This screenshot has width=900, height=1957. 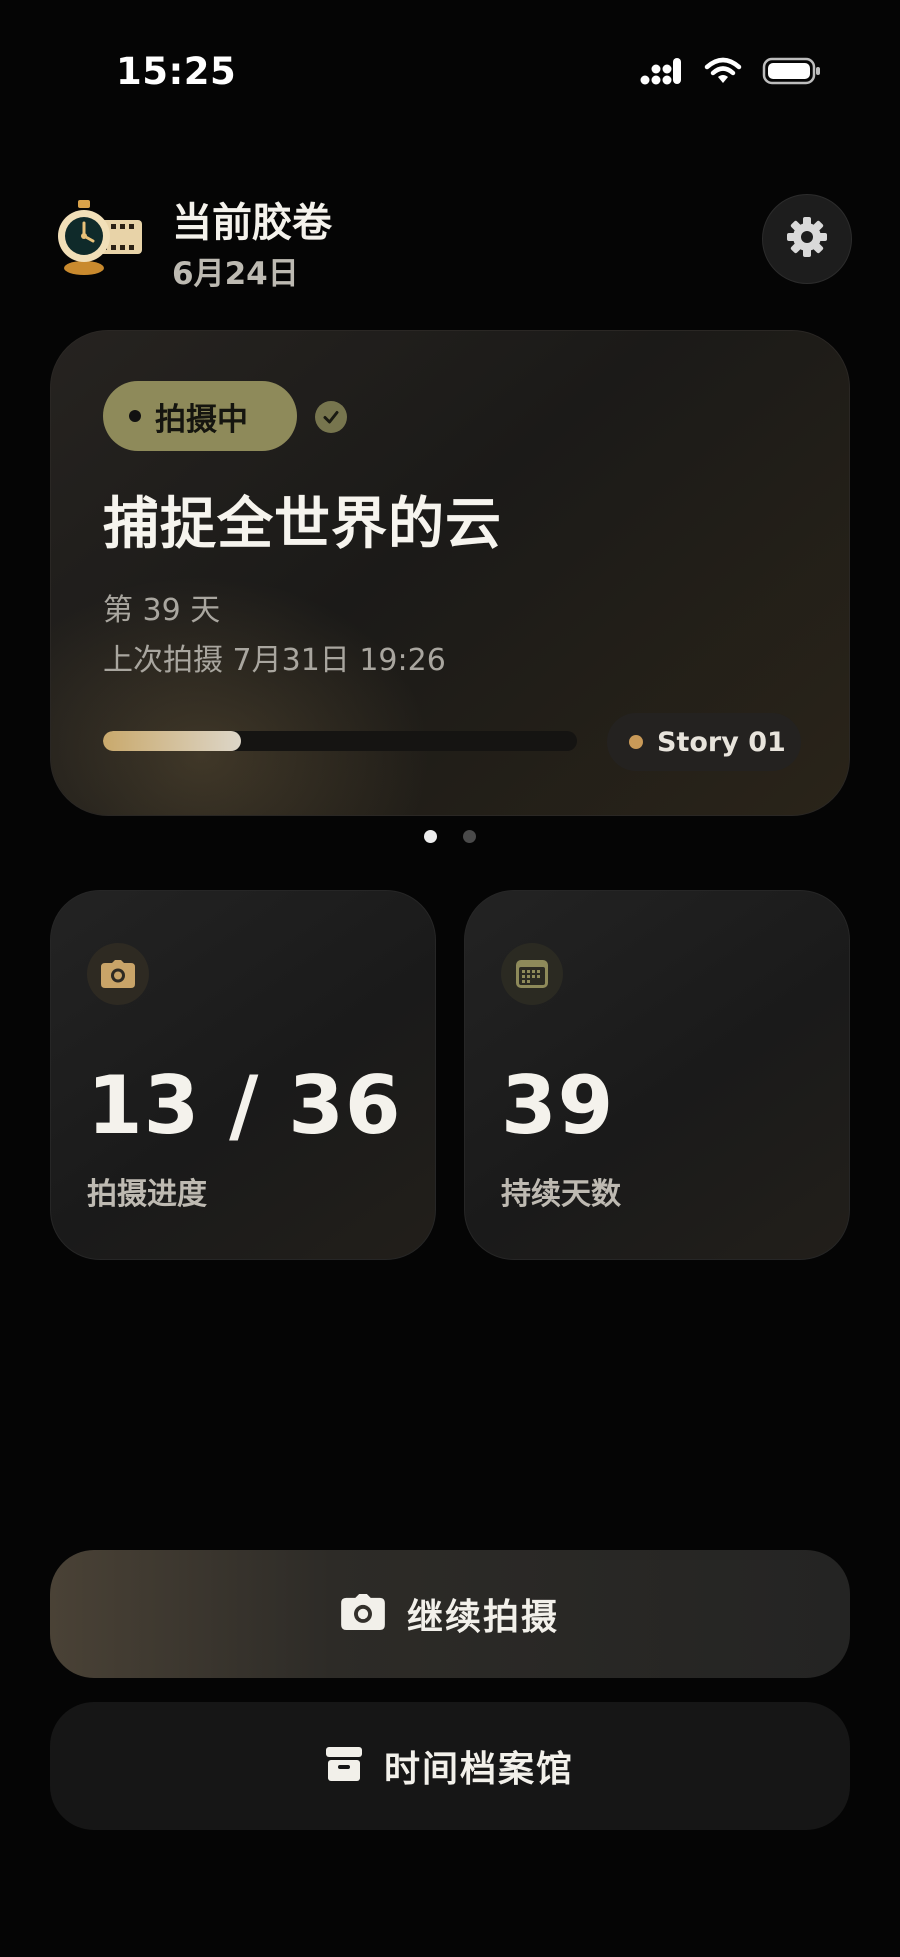 I want to click on signal-icon, so click(x=662, y=73).